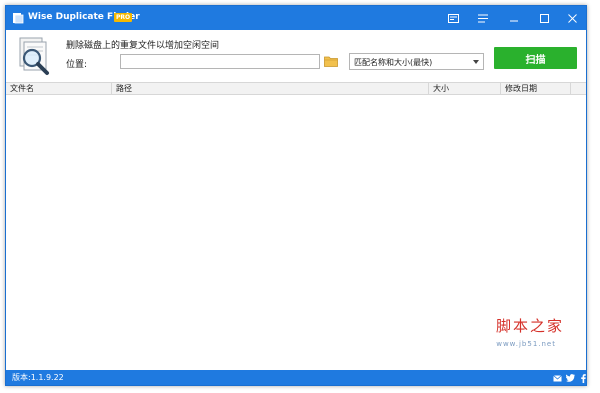  I want to click on app-logo-icon, so click(18, 18).